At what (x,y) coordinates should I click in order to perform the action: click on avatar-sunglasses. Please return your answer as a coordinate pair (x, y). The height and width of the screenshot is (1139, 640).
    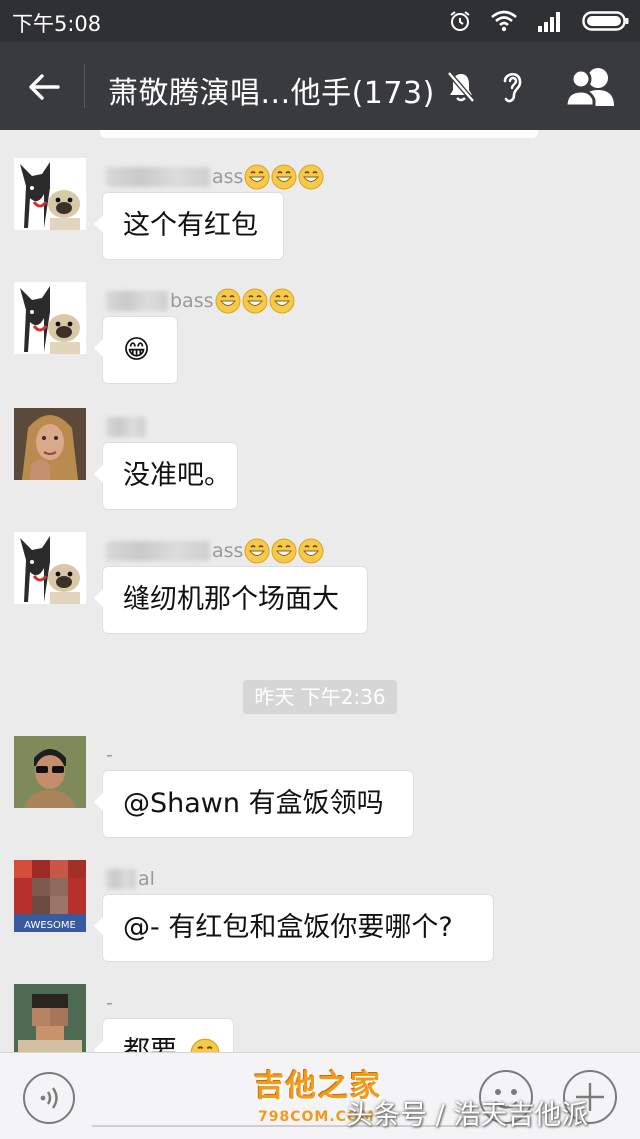
    Looking at the image, I should click on (50, 772).